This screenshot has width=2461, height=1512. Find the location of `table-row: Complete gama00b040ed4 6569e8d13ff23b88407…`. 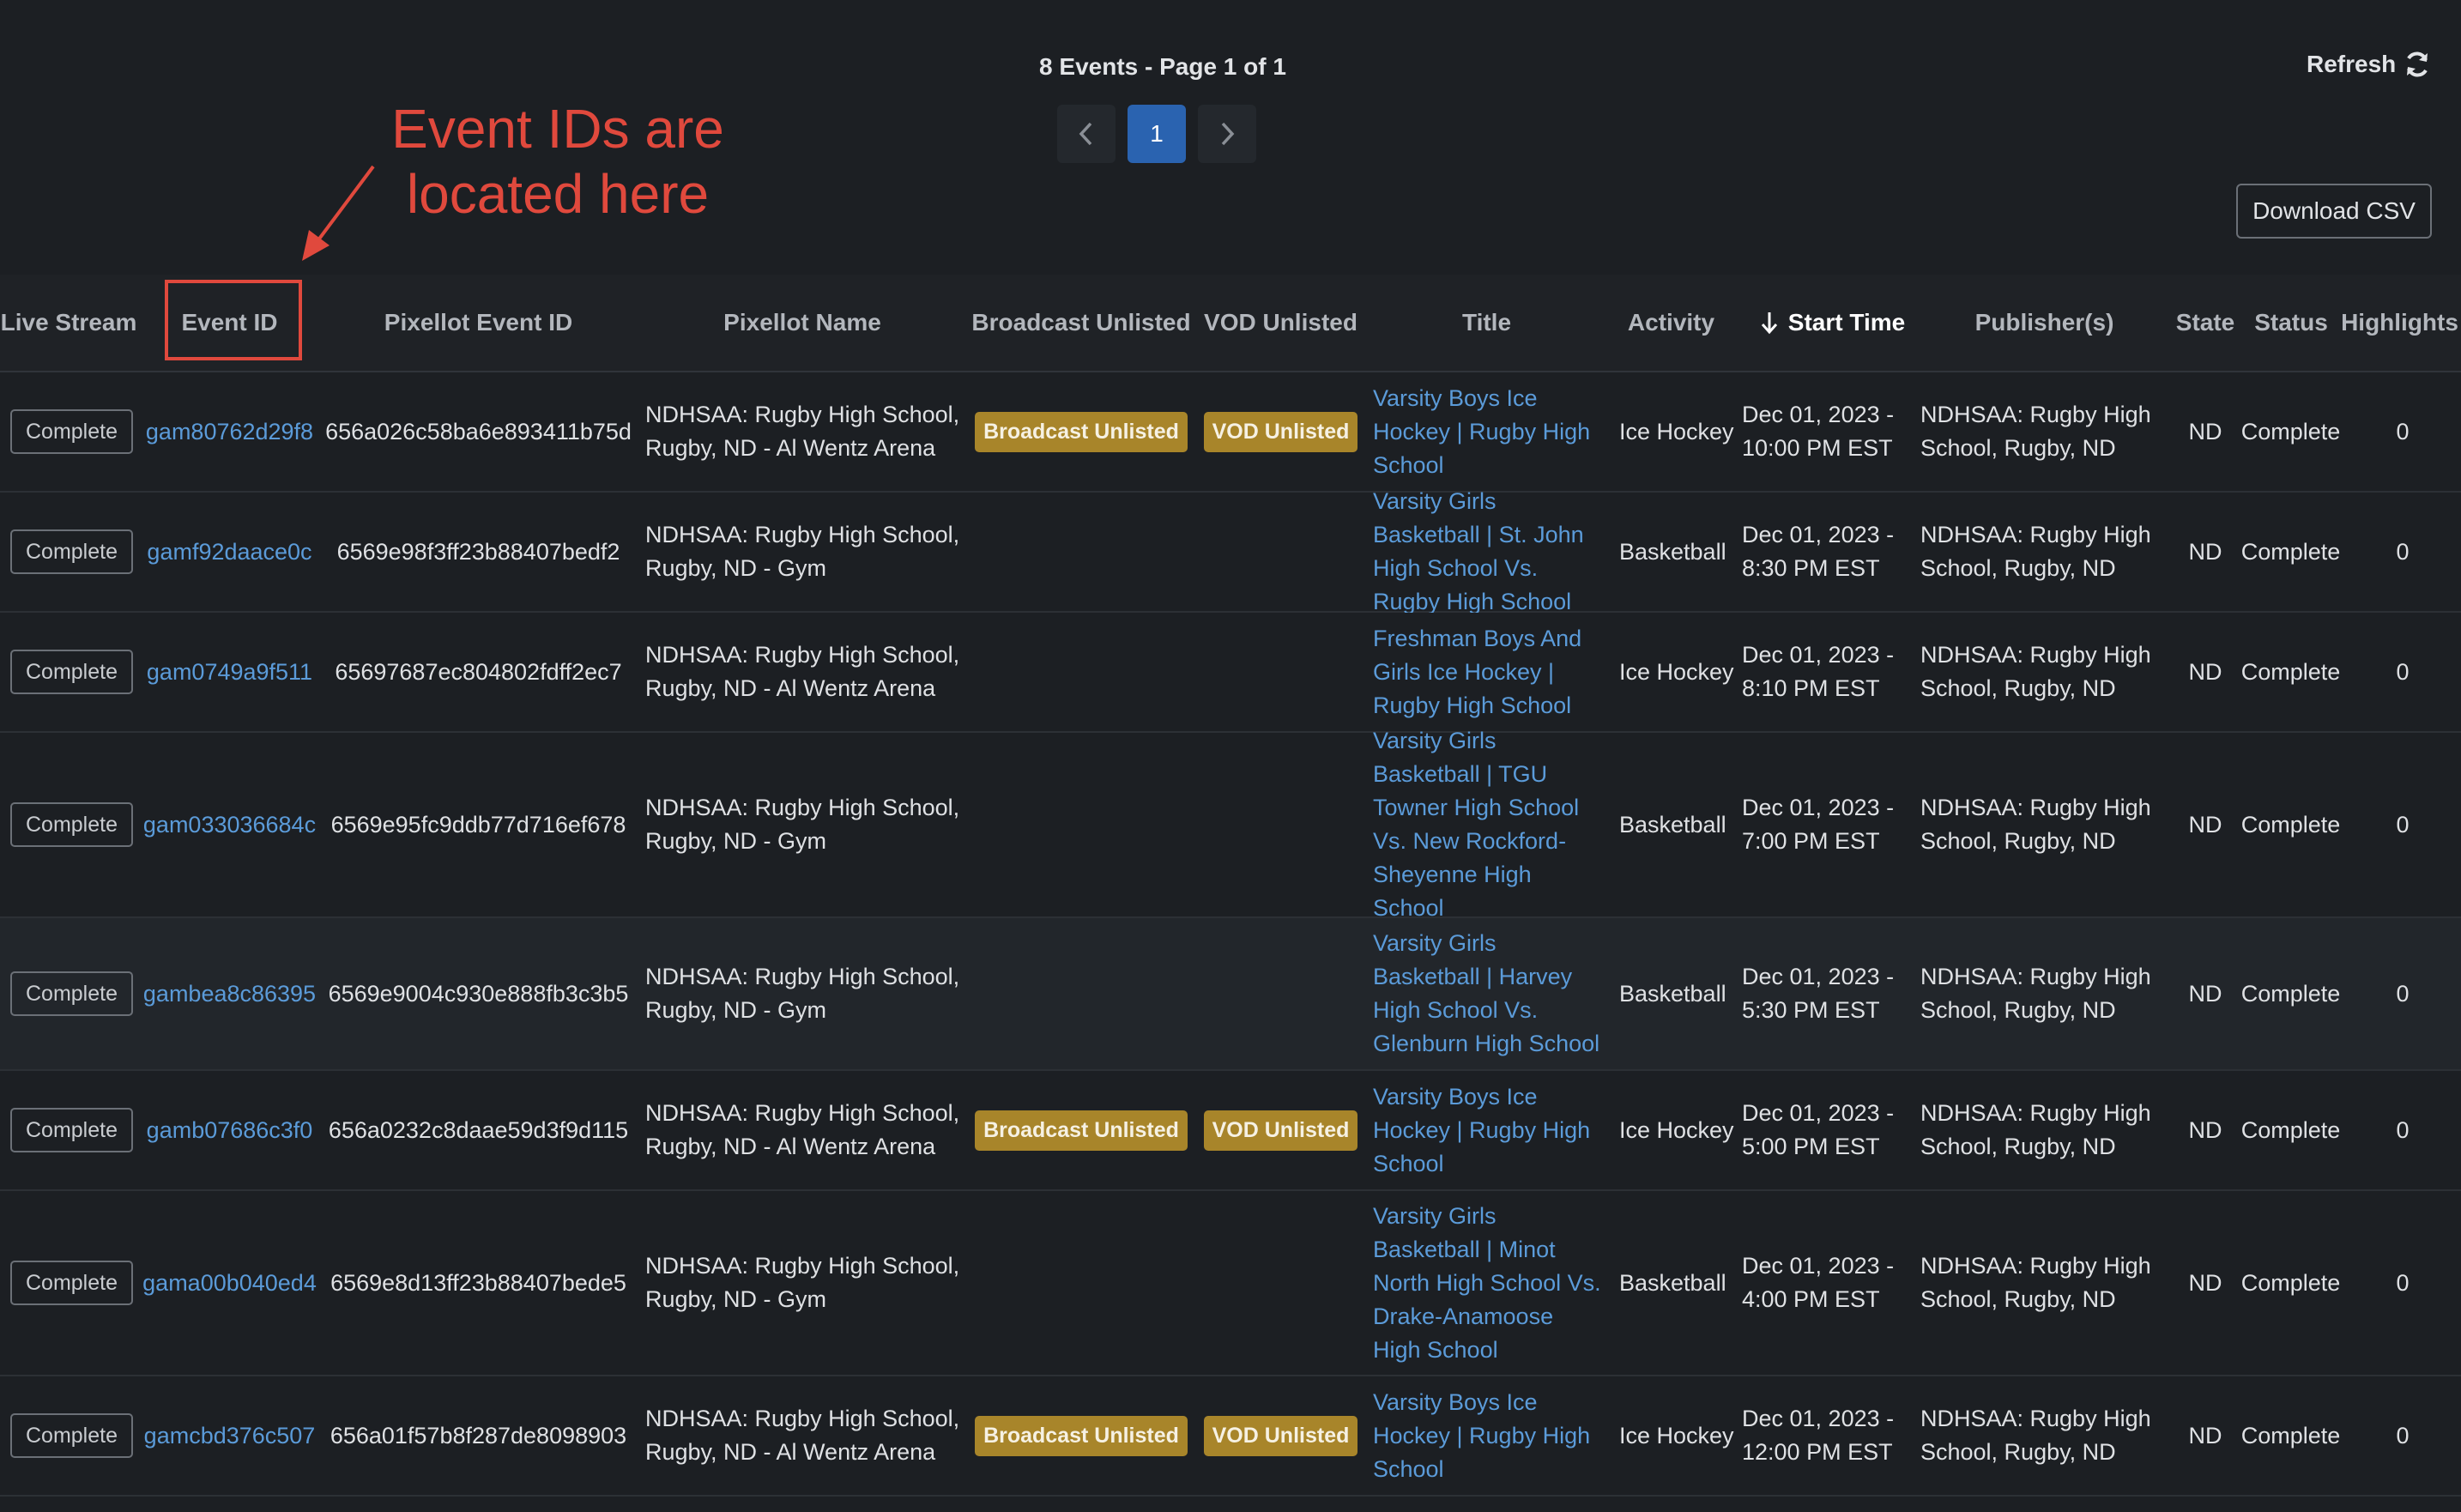

table-row: Complete gama00b040ed4 6569e8d13ff23b88407… is located at coordinates (1230, 1283).